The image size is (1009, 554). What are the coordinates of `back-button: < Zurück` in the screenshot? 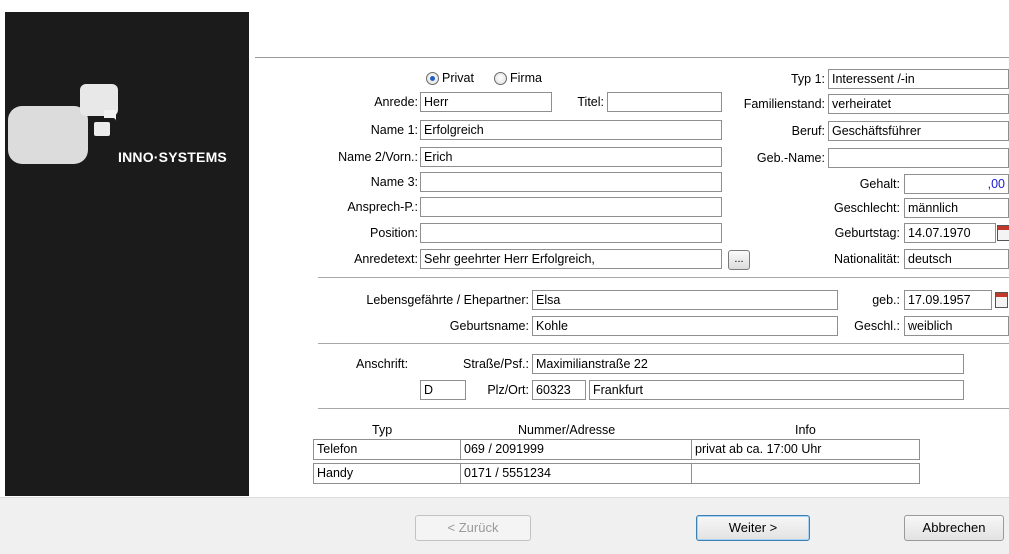 It's located at (473, 528).